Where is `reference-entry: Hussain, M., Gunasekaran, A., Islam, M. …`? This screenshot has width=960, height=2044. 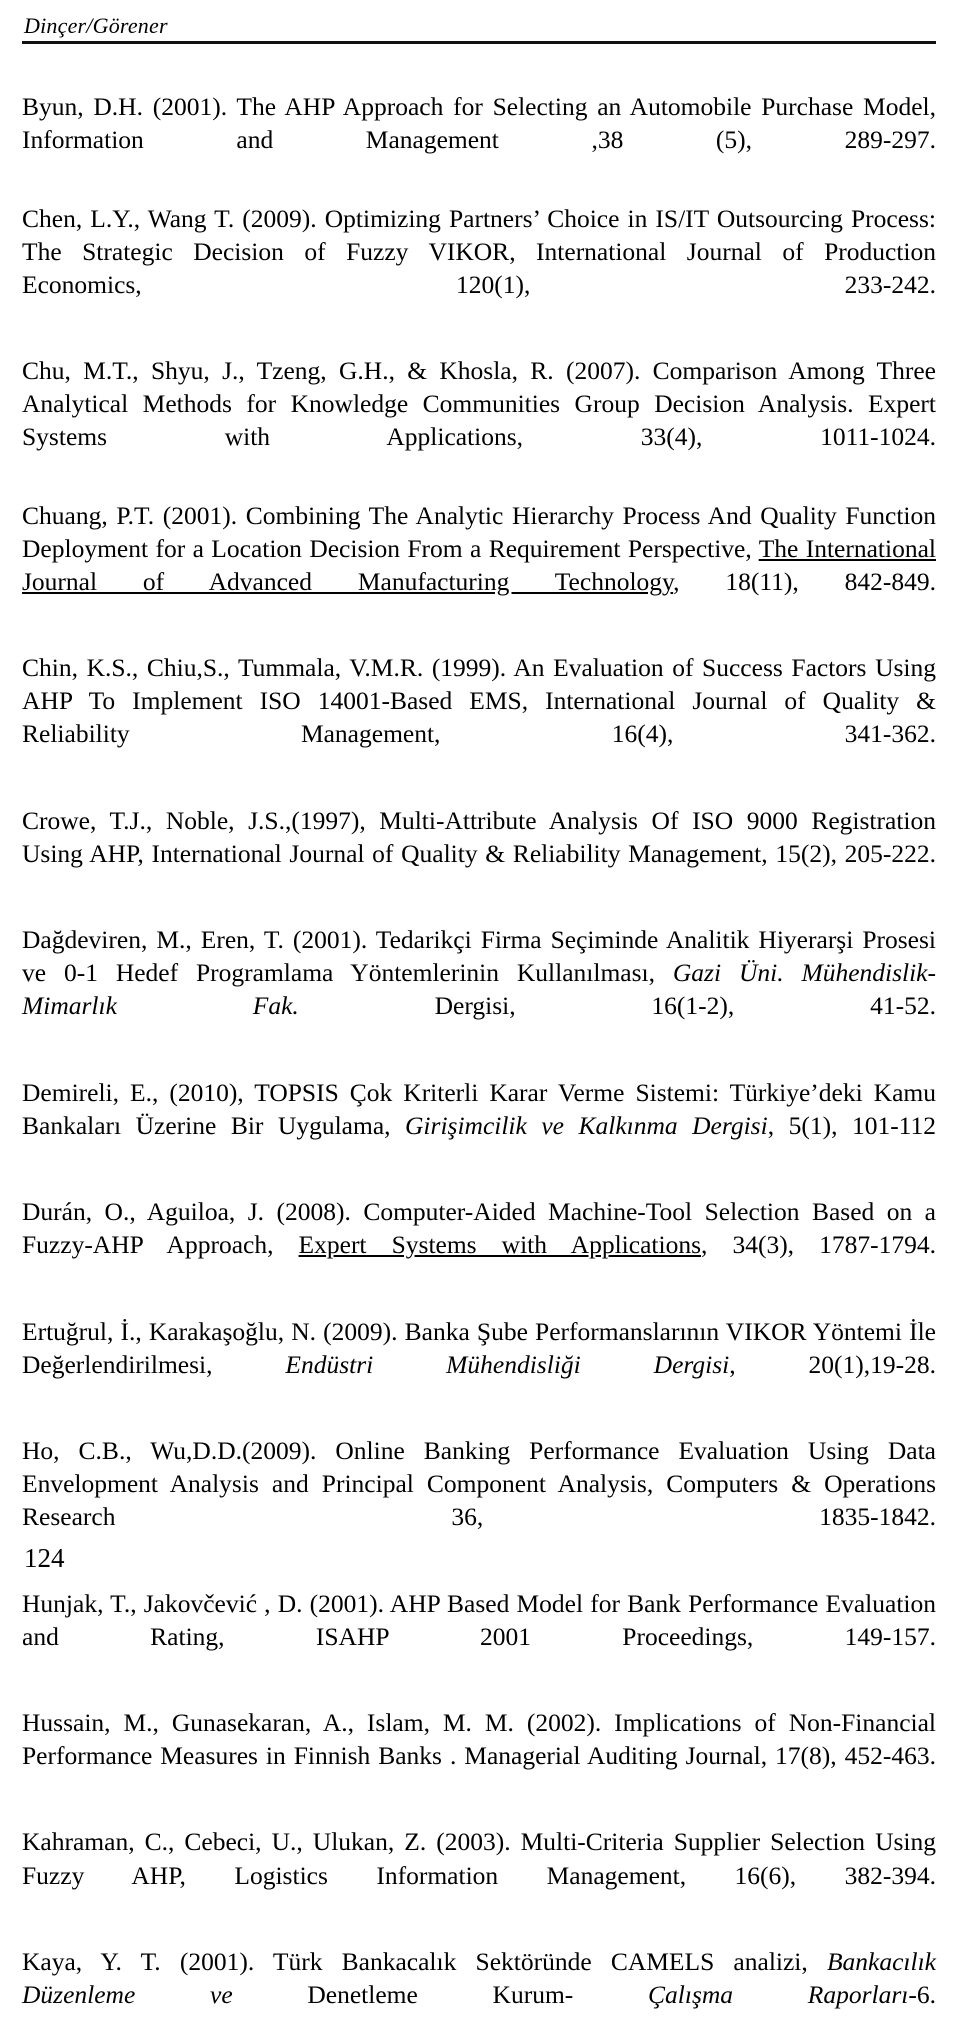 reference-entry: Hussain, M., Gunasekaran, A., Islam, M. … is located at coordinates (479, 1755).